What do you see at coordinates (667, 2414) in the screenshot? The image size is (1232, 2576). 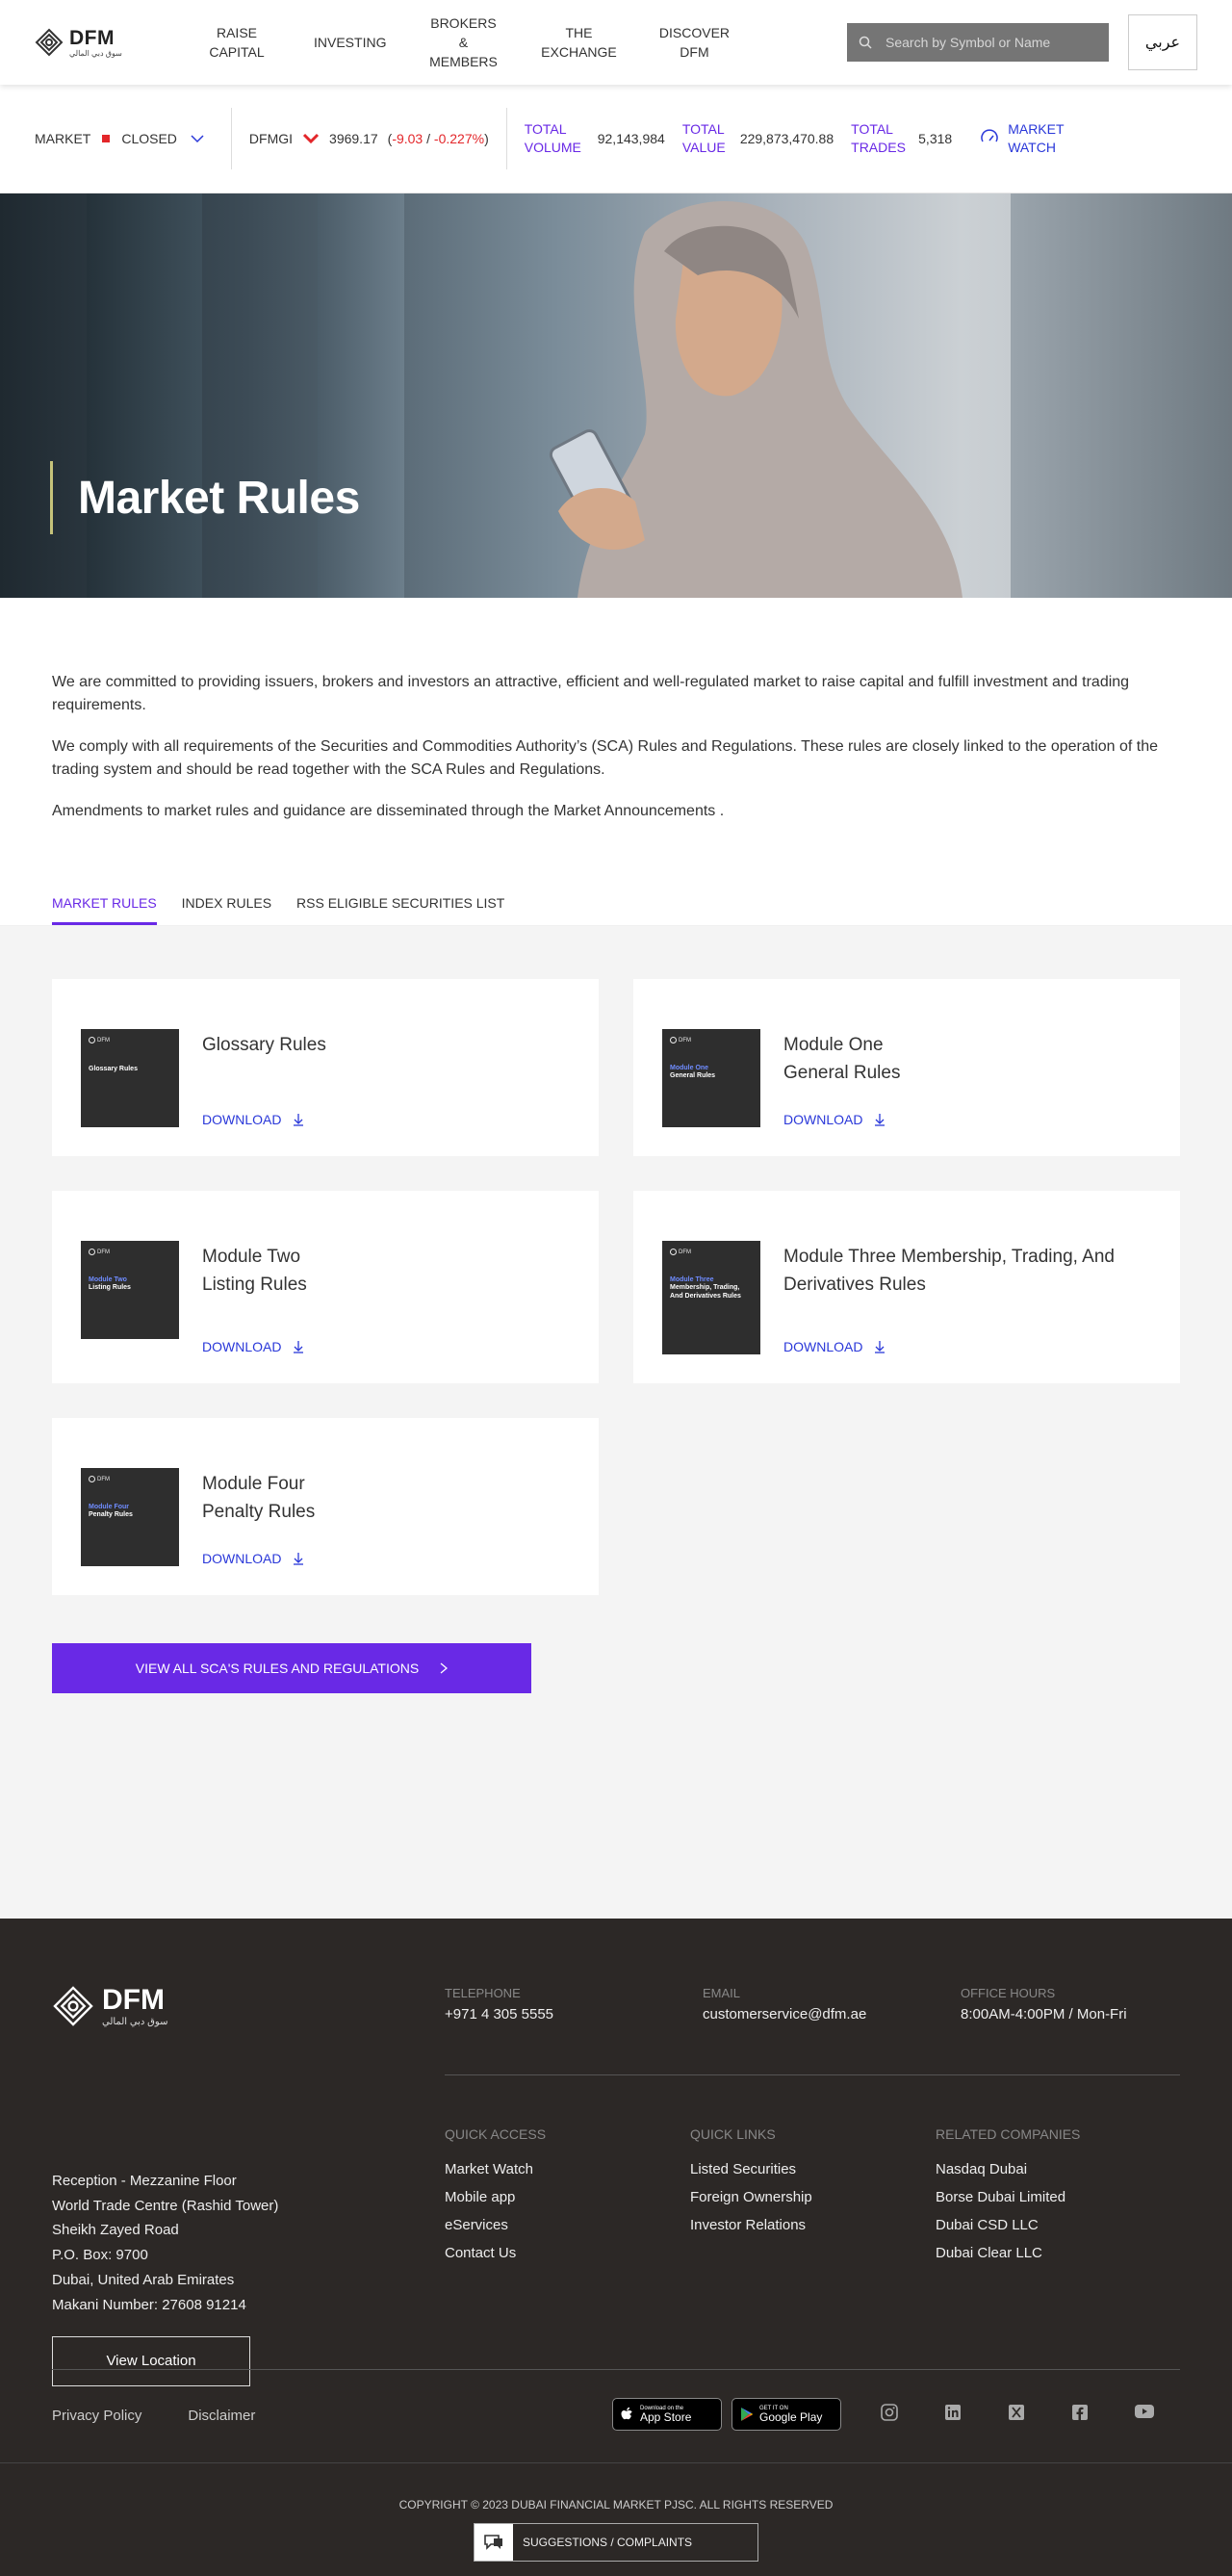 I see `app-store-button: Download on the App Store` at bounding box center [667, 2414].